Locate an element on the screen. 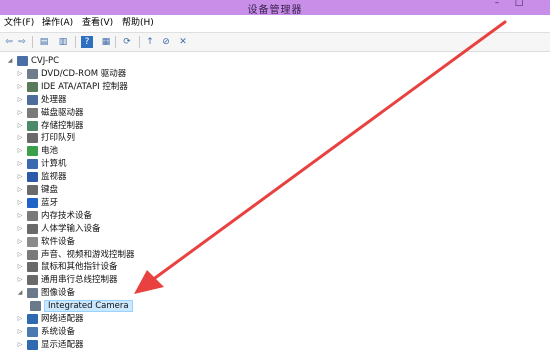  tree-category-item: ▷ 打印队列 is located at coordinates (45, 138).